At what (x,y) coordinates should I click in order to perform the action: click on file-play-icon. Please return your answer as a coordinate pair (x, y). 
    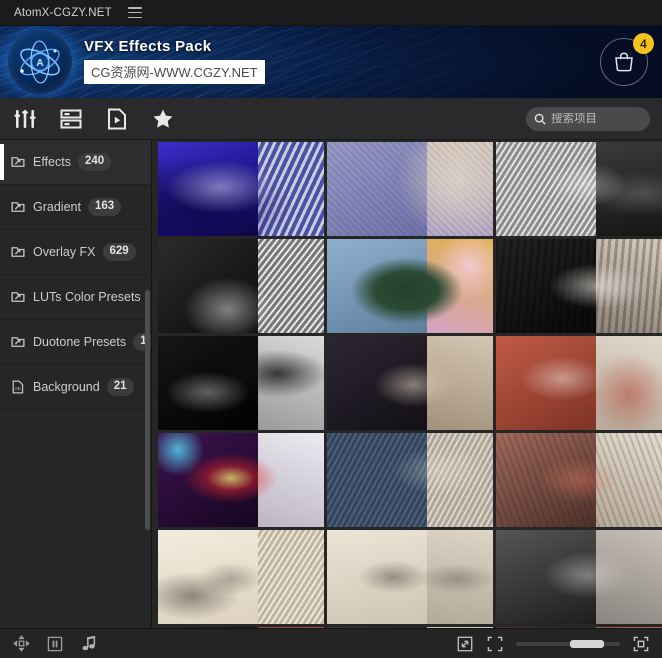
    Looking at the image, I should click on (117, 119).